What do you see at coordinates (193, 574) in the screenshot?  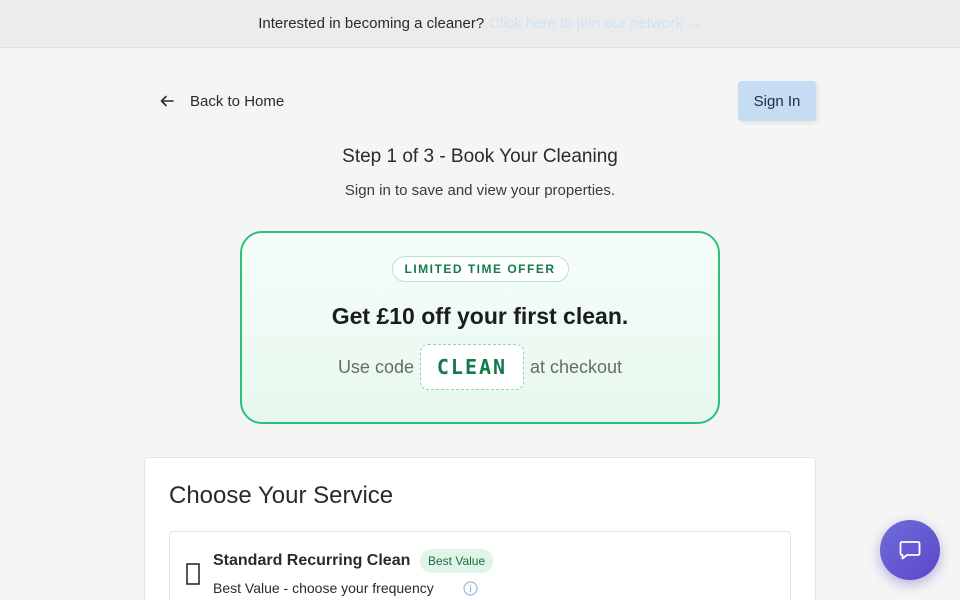 I see `broken-glyph-icon` at bounding box center [193, 574].